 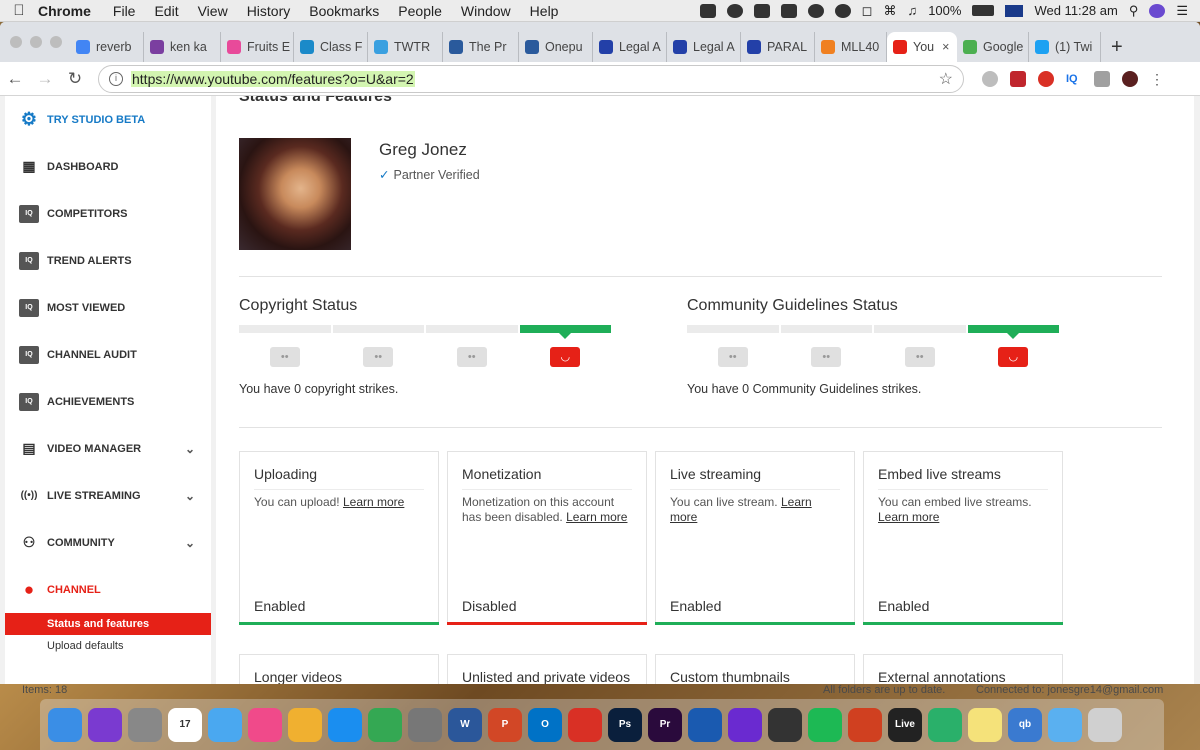 I want to click on powerpoint-icon: P, so click(x=505, y=724).